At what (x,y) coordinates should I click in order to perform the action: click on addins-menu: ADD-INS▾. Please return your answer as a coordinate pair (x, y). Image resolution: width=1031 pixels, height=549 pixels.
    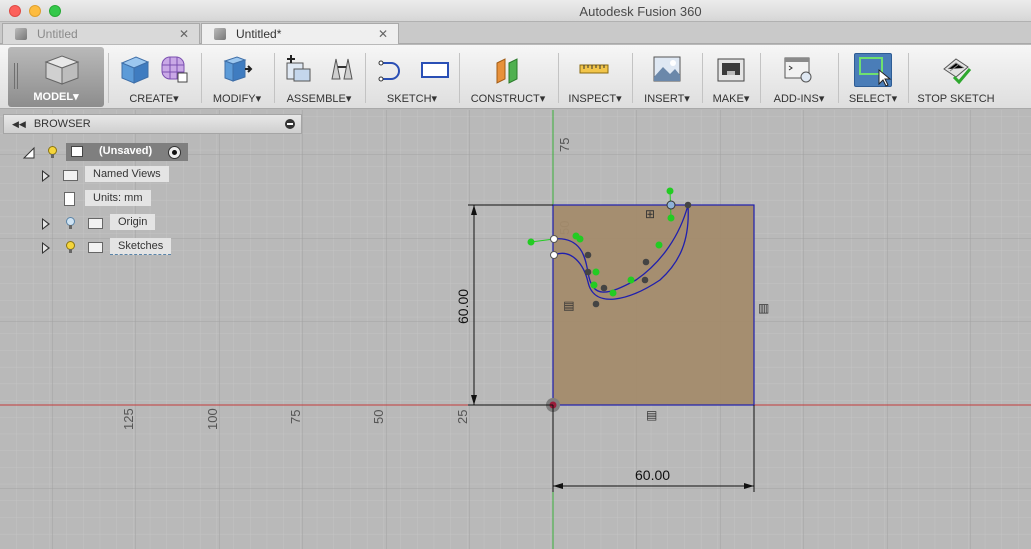
    Looking at the image, I should click on (799, 77).